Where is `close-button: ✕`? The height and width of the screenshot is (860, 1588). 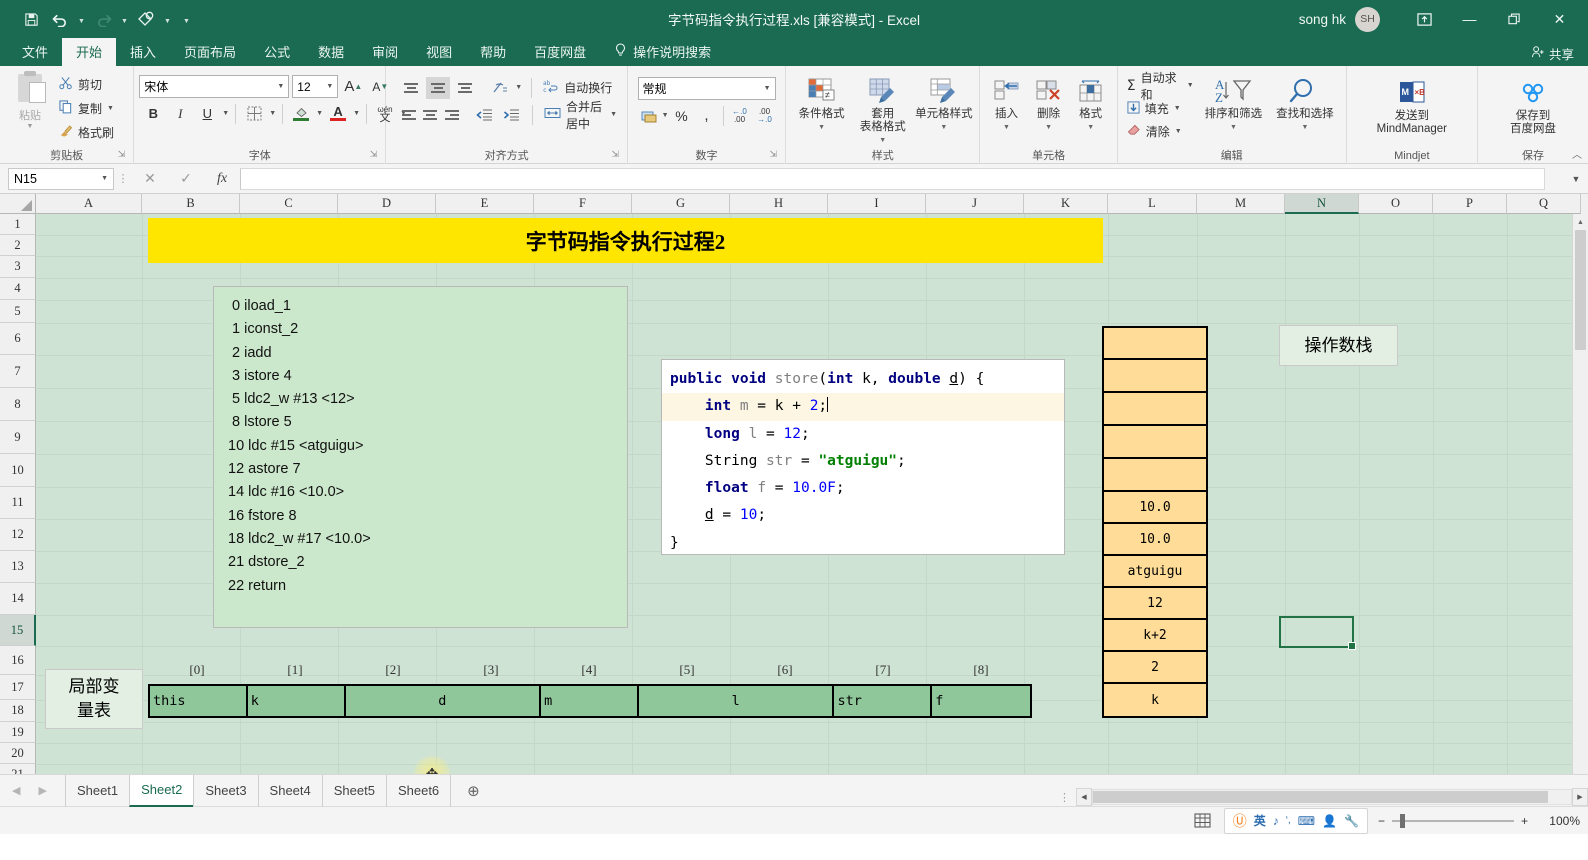 close-button: ✕ is located at coordinates (1559, 19).